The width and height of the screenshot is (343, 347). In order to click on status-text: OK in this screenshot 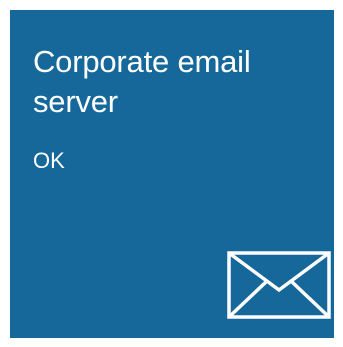, I will do `click(49, 160)`.